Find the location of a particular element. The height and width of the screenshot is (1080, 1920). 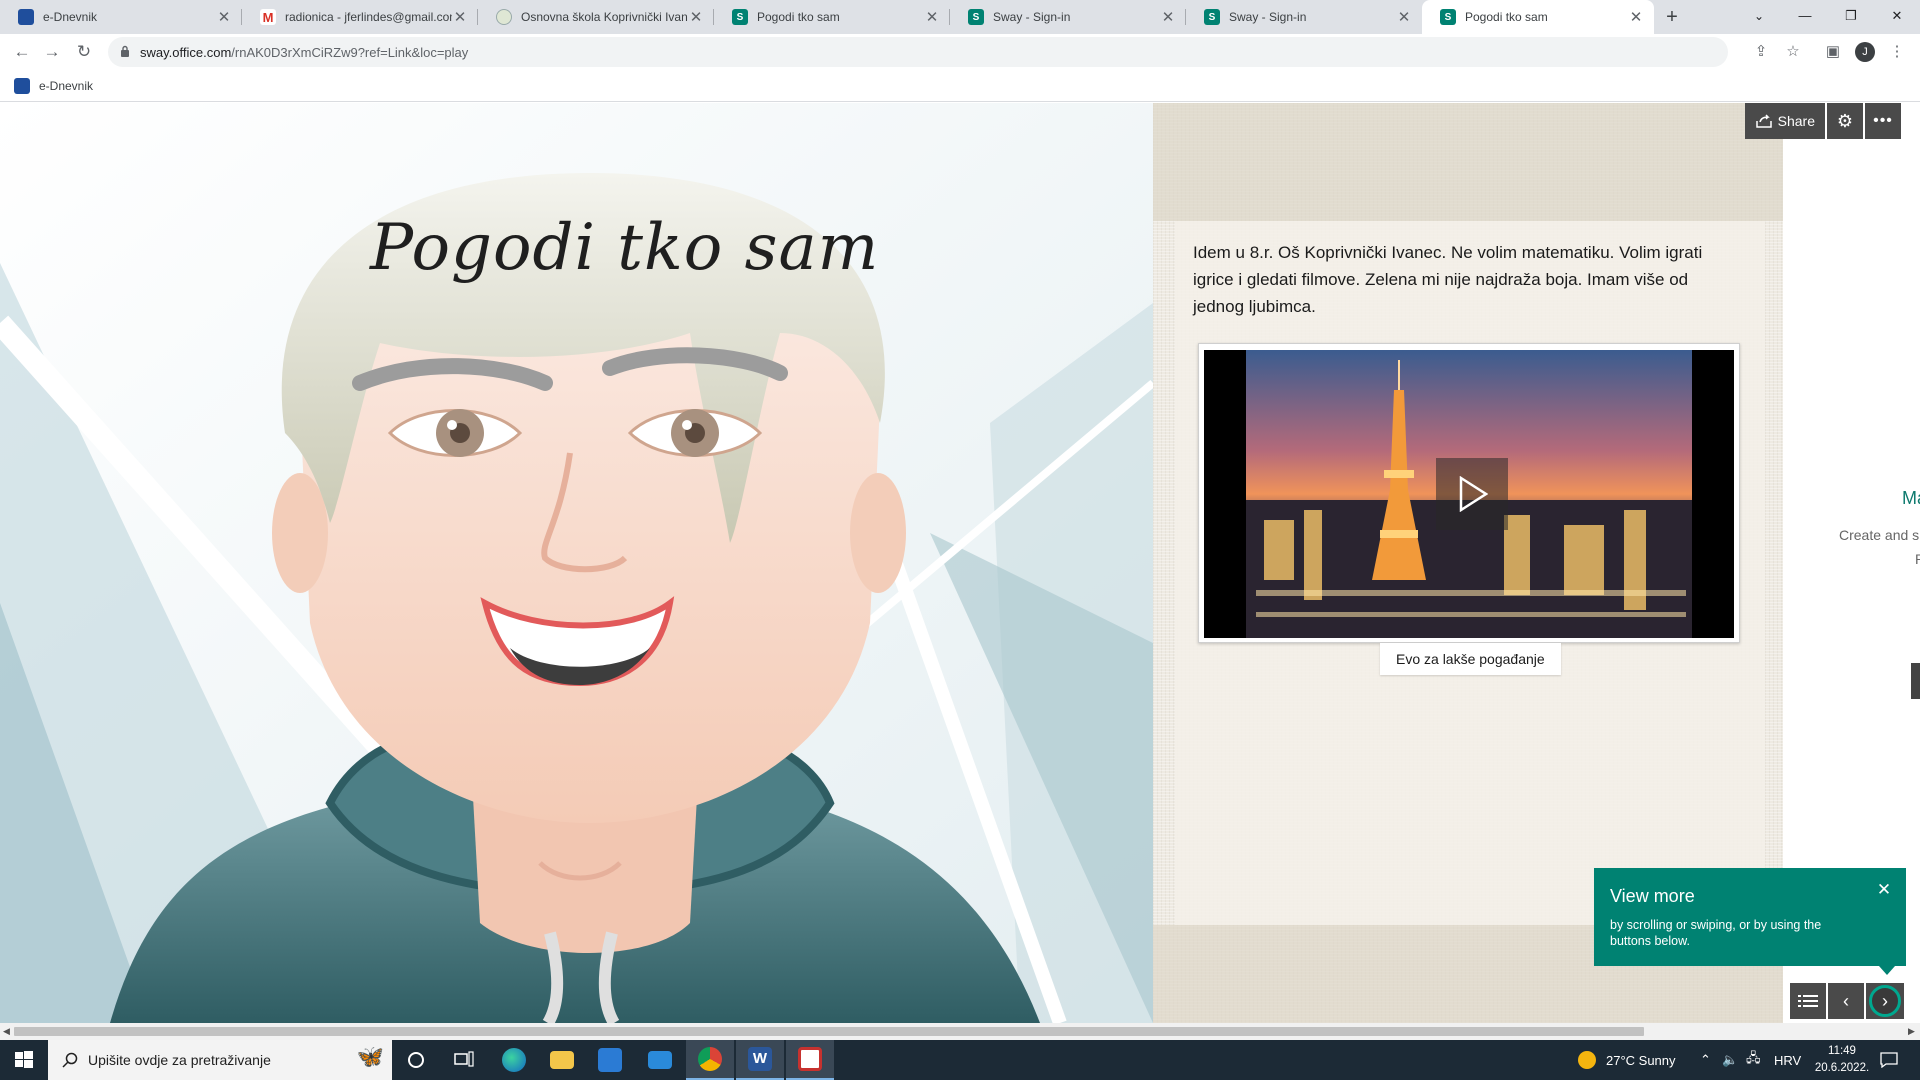

language-text: HRV is located at coordinates (1788, 1060).